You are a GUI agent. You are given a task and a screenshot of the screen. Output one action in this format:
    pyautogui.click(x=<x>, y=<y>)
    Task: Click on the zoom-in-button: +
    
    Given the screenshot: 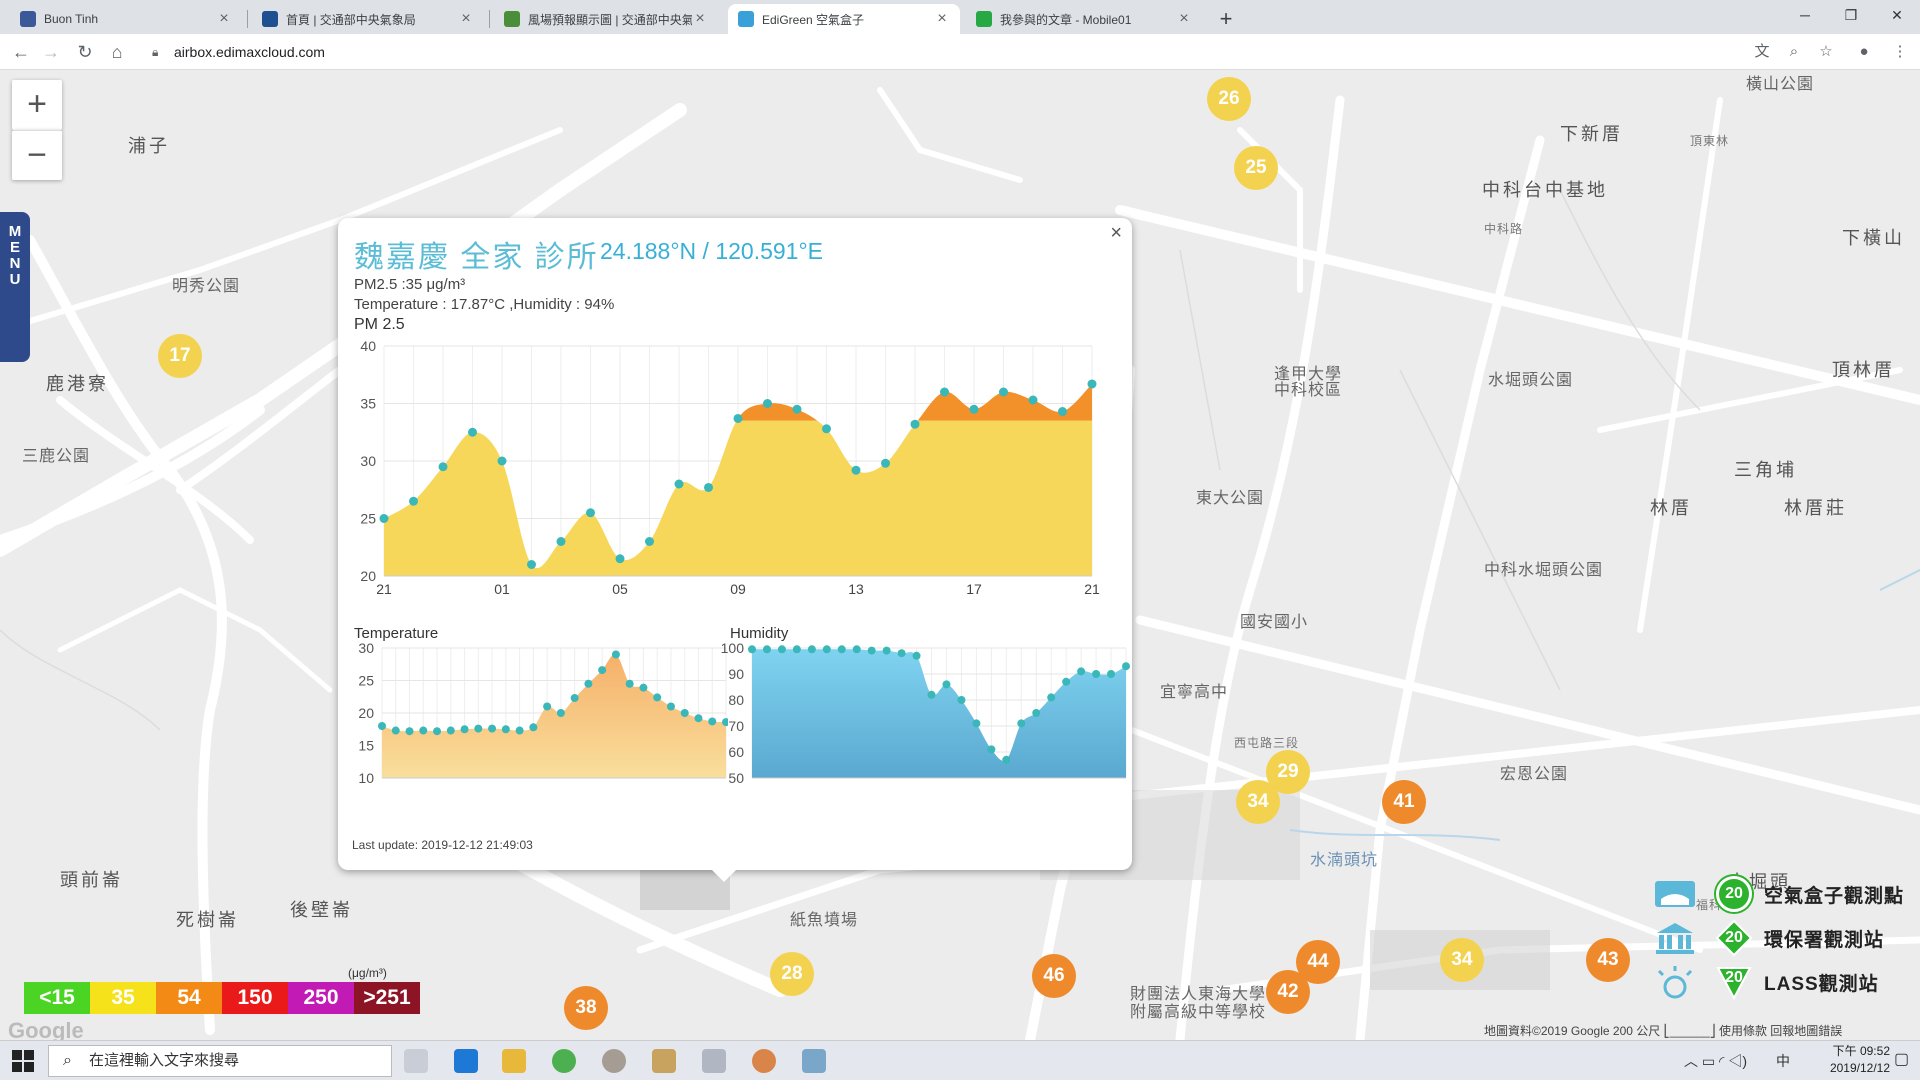 What is the action you would take?
    pyautogui.click(x=37, y=105)
    